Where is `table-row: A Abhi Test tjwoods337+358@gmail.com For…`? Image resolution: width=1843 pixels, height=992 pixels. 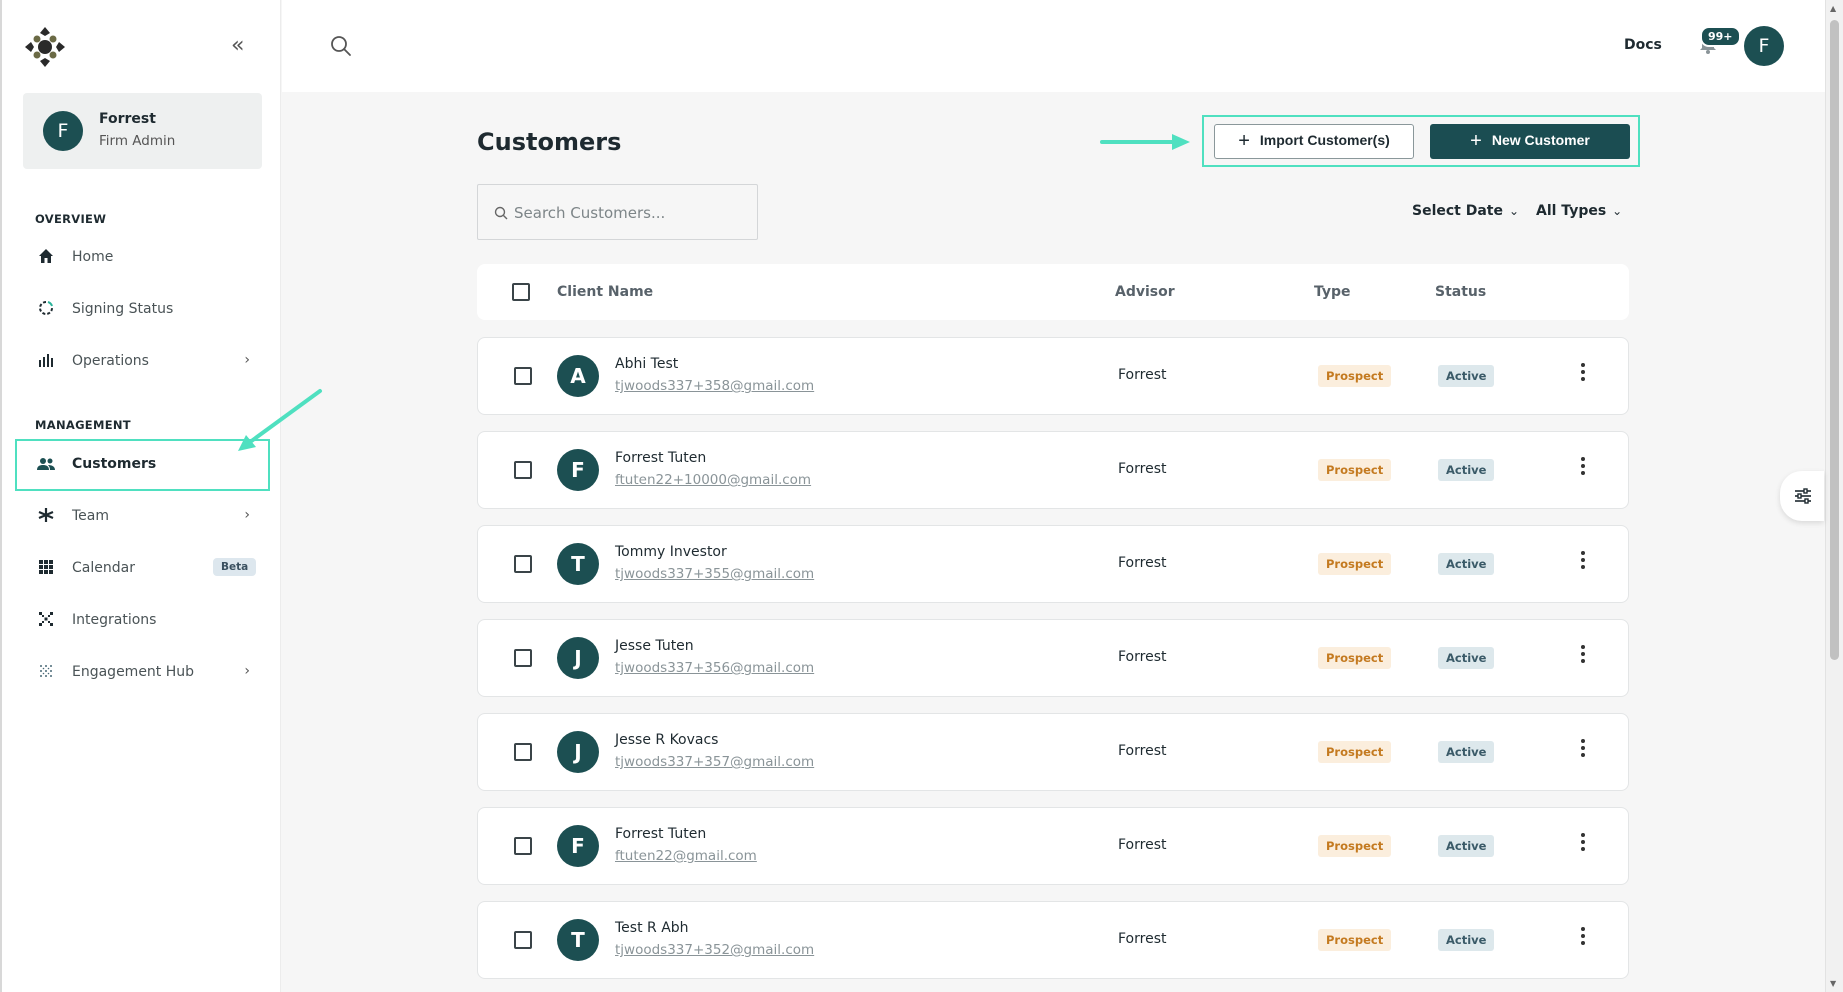 table-row: A Abhi Test tjwoods337+358@gmail.com For… is located at coordinates (1053, 376).